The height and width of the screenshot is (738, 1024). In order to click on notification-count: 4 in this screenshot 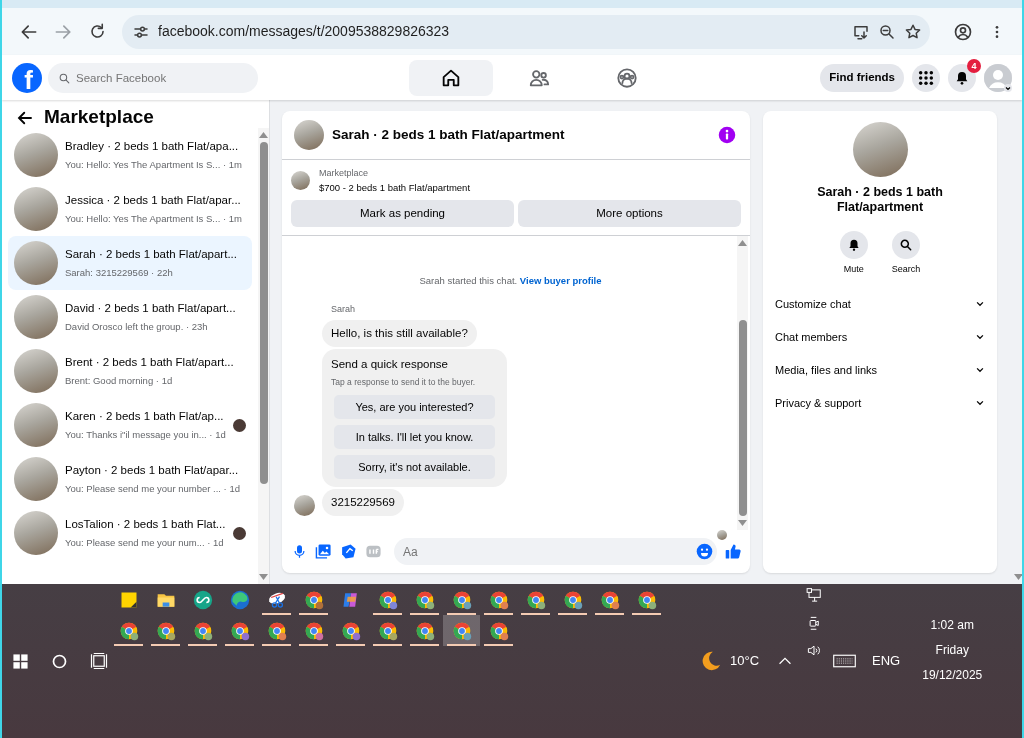, I will do `click(974, 65)`.